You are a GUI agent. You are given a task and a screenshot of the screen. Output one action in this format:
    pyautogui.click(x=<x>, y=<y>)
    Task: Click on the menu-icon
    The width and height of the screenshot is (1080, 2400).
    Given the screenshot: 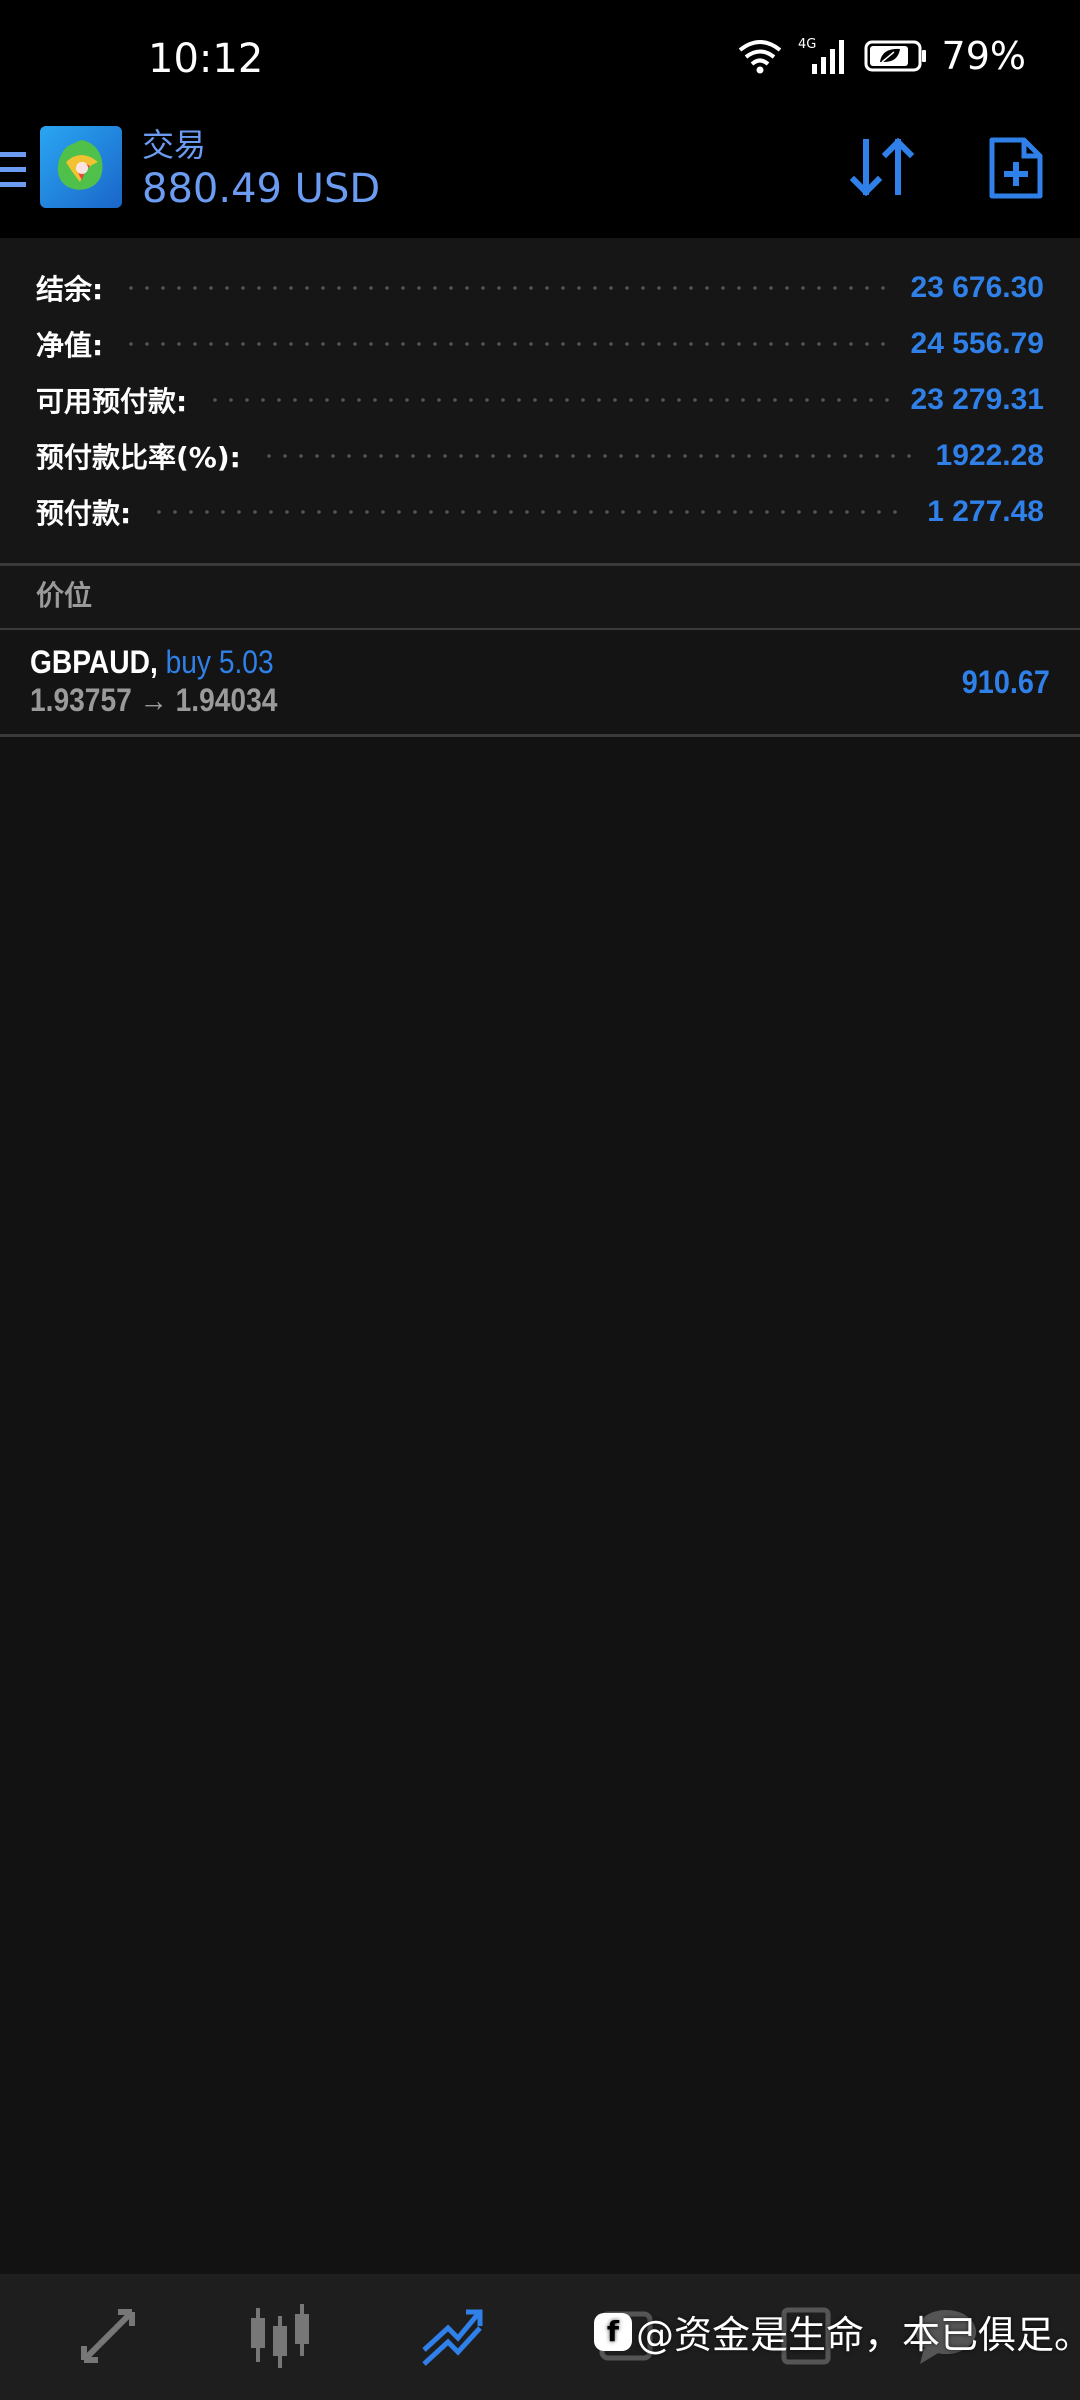 What is the action you would take?
    pyautogui.click(x=13, y=170)
    